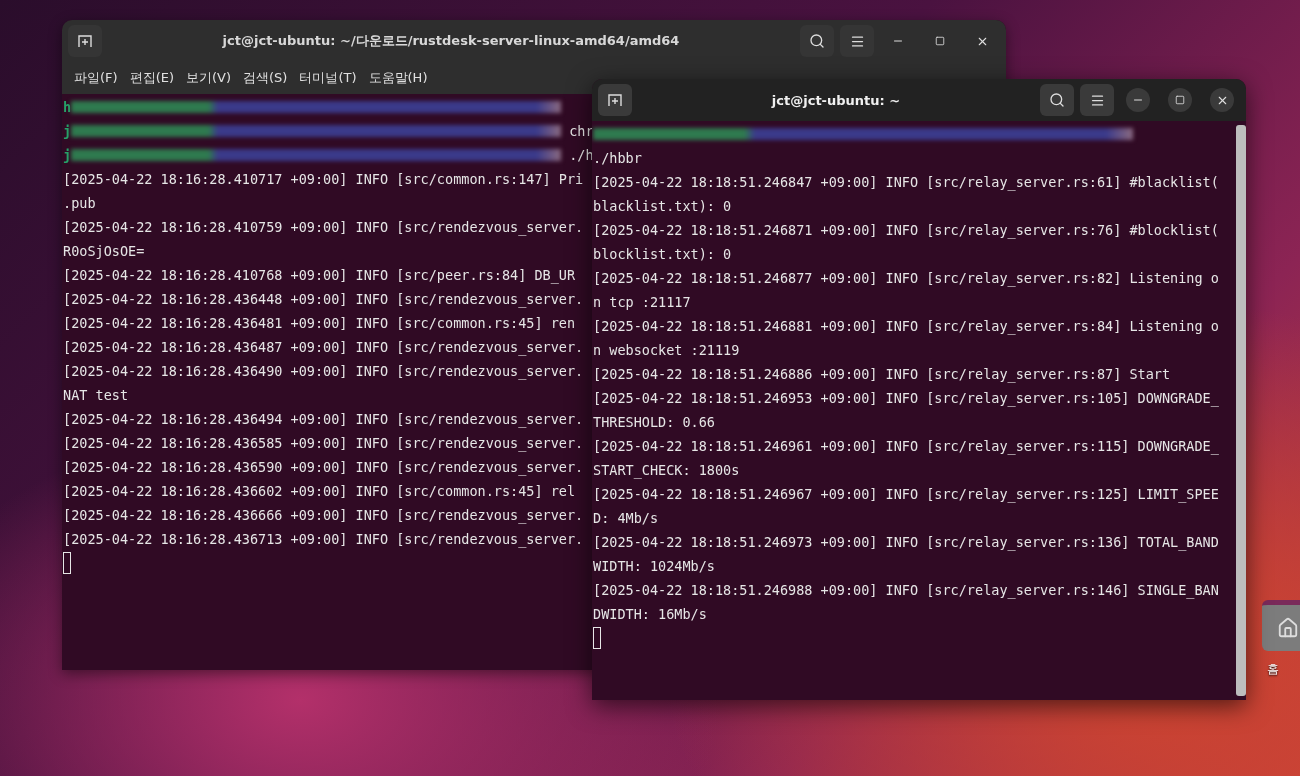 The height and width of the screenshot is (776, 1300). Describe the element at coordinates (642, 302) in the screenshot. I see `terminal-line: n tcp :21117` at that location.